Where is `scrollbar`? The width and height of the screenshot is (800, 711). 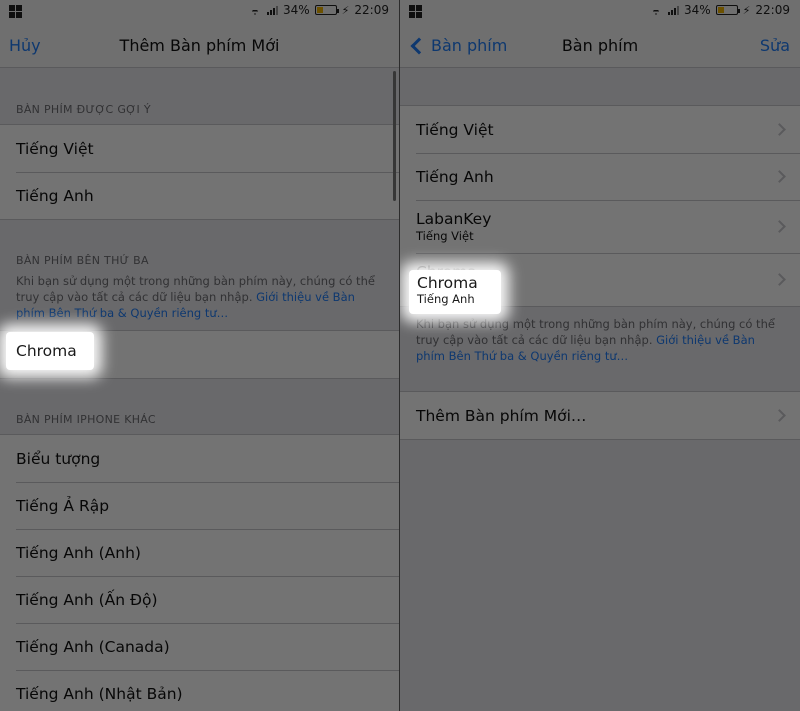
scrollbar is located at coordinates (394, 136).